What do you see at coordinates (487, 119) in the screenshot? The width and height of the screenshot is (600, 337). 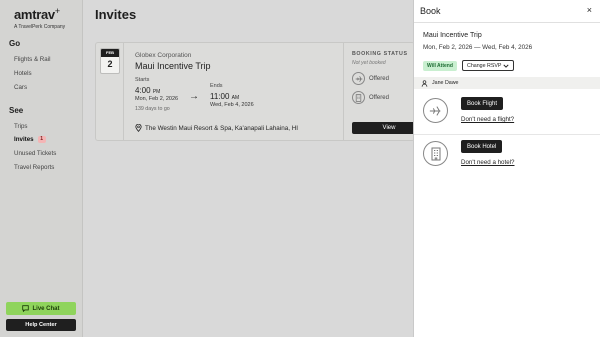 I see `no-flight-link: Don't need a flight?` at bounding box center [487, 119].